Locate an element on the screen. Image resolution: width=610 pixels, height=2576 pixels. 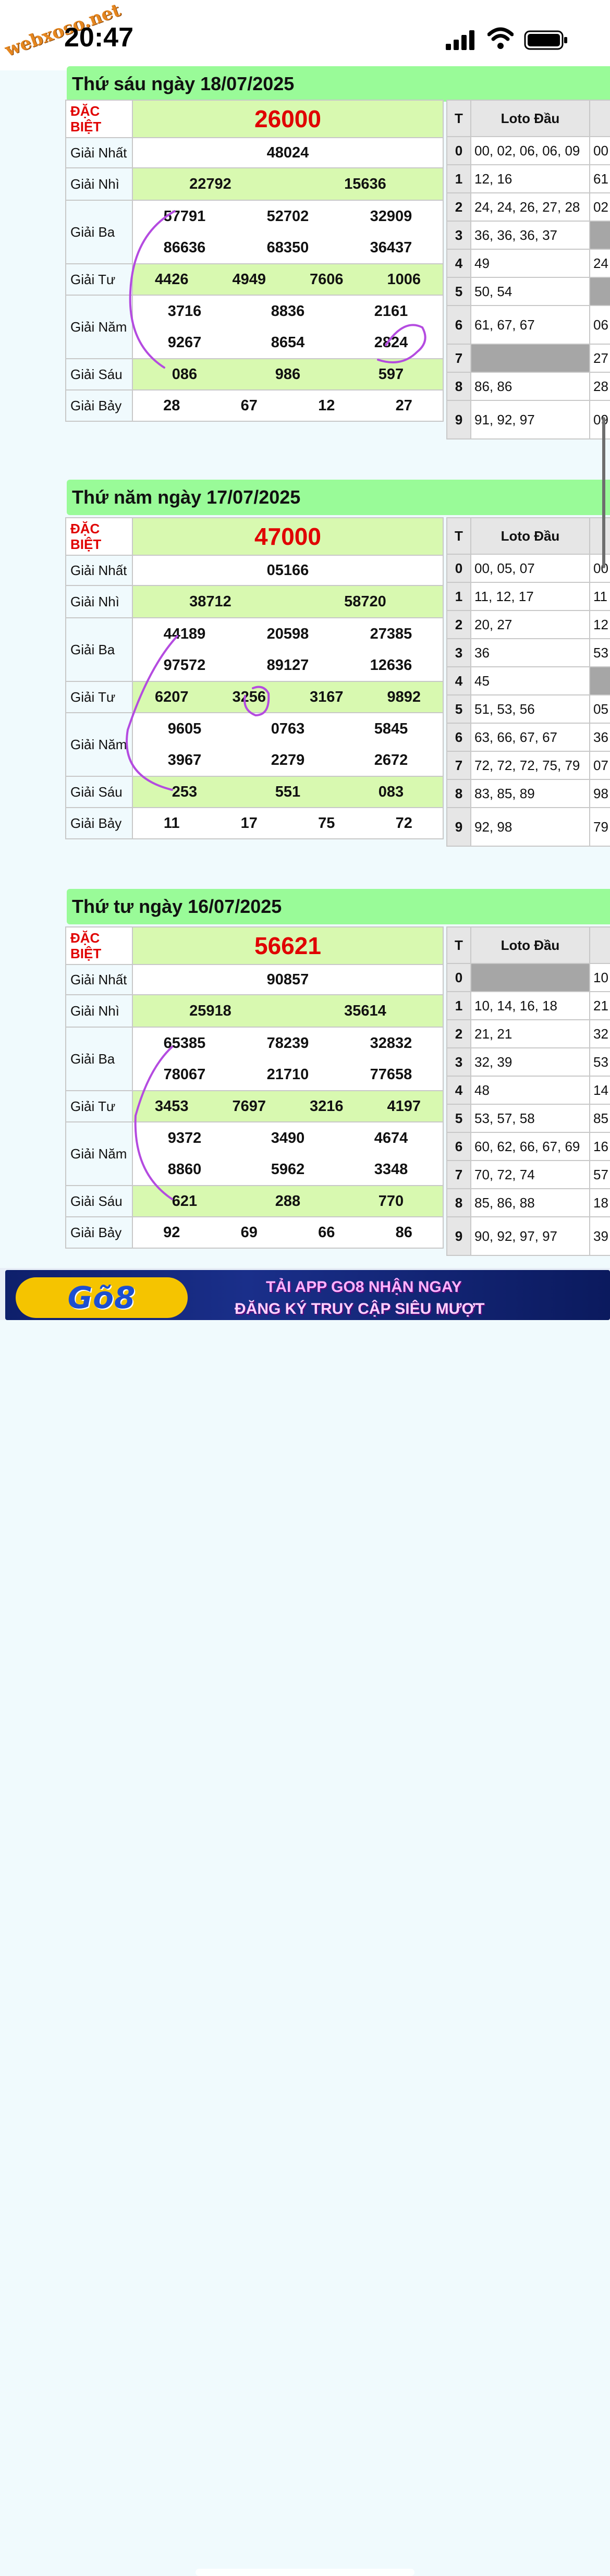
loto-row: 4 49 24 is located at coordinates (528, 263).